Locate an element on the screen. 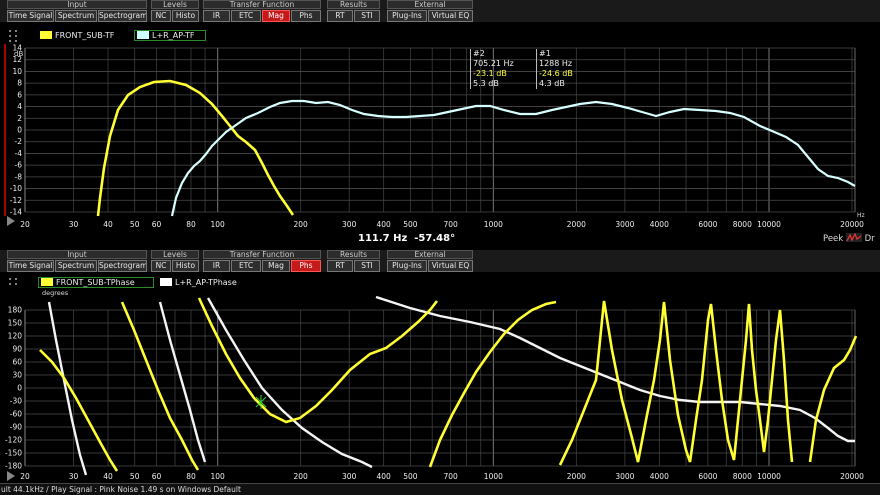 This screenshot has width=880, height=495. group-external: External Plug-Ins Virtual EQ is located at coordinates (430, 11).